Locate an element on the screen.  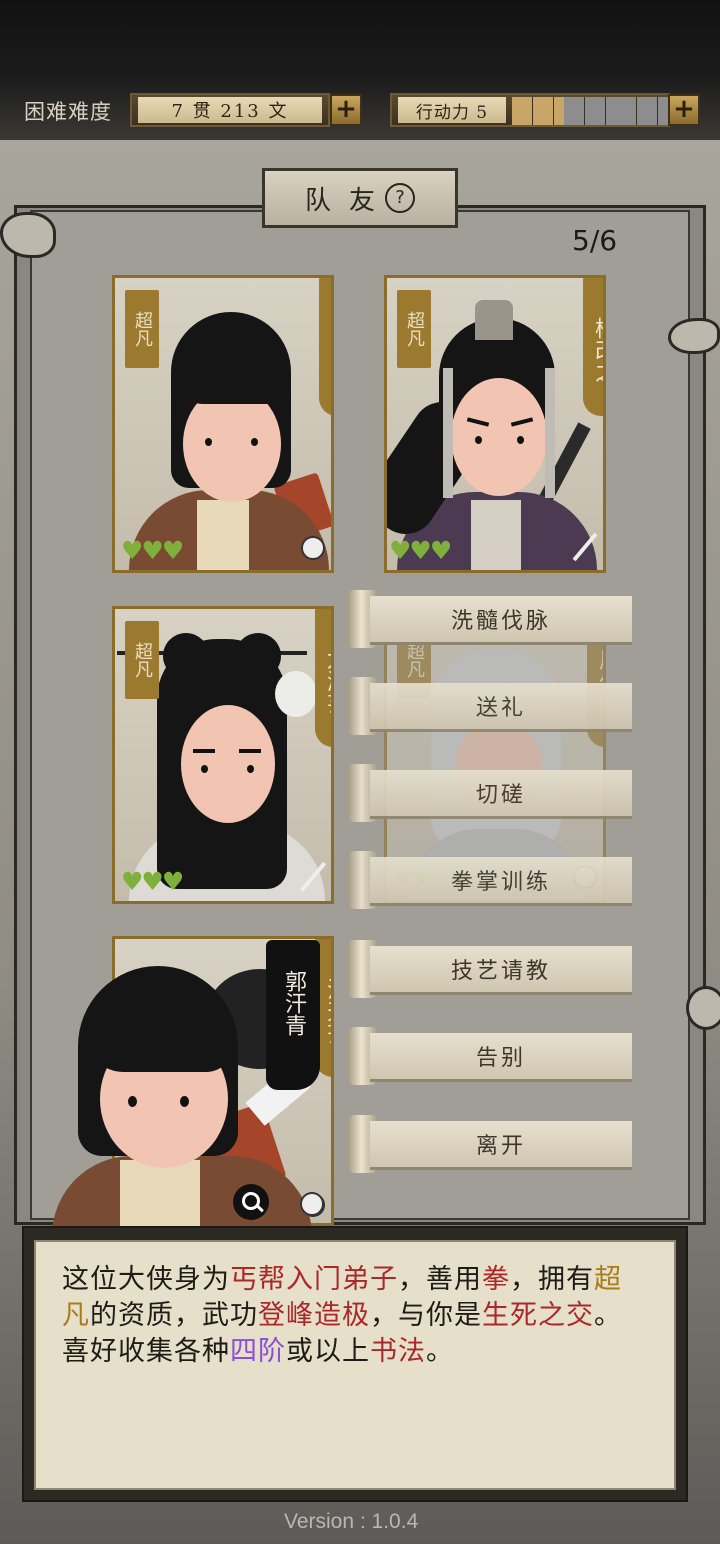
menu-item-label: 离开 is located at coordinates (501, 1145).